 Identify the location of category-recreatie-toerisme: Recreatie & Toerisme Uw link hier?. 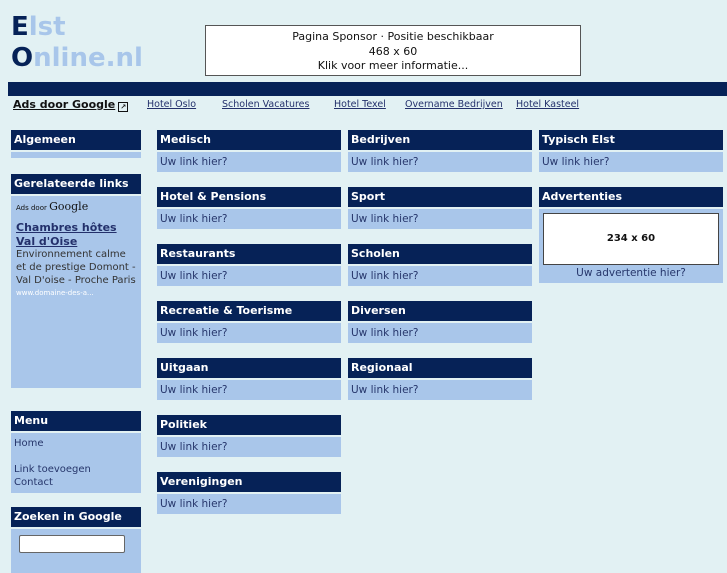
(249, 322).